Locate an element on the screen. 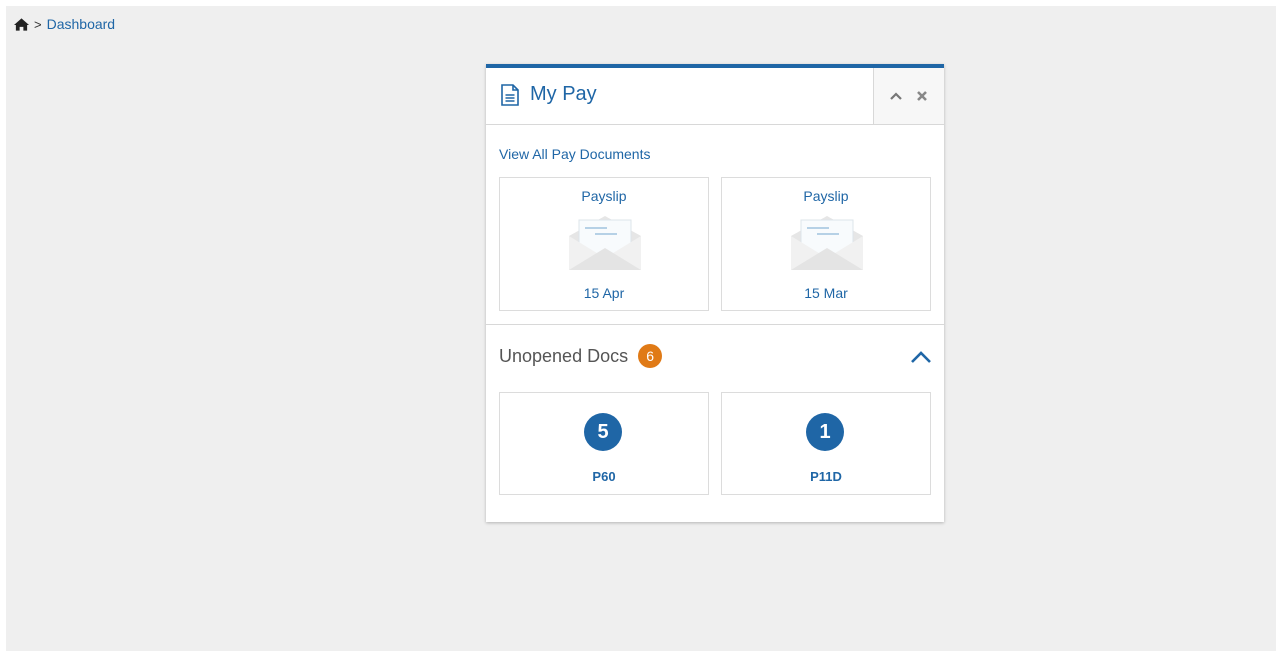 The height and width of the screenshot is (651, 1276). unopened-doc-card-p11d: 1 P11D is located at coordinates (826, 443).